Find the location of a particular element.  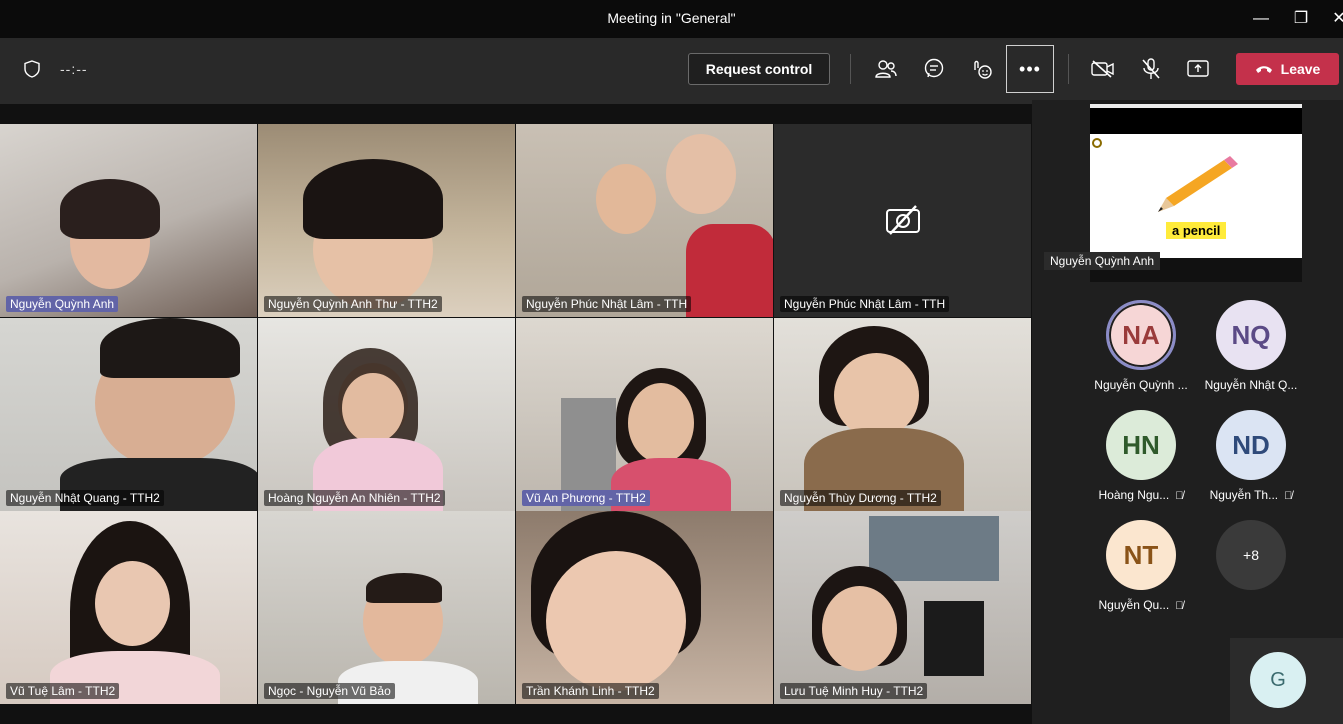

participant-name: Vũ An Phương - TTH2 is located at coordinates (586, 498).